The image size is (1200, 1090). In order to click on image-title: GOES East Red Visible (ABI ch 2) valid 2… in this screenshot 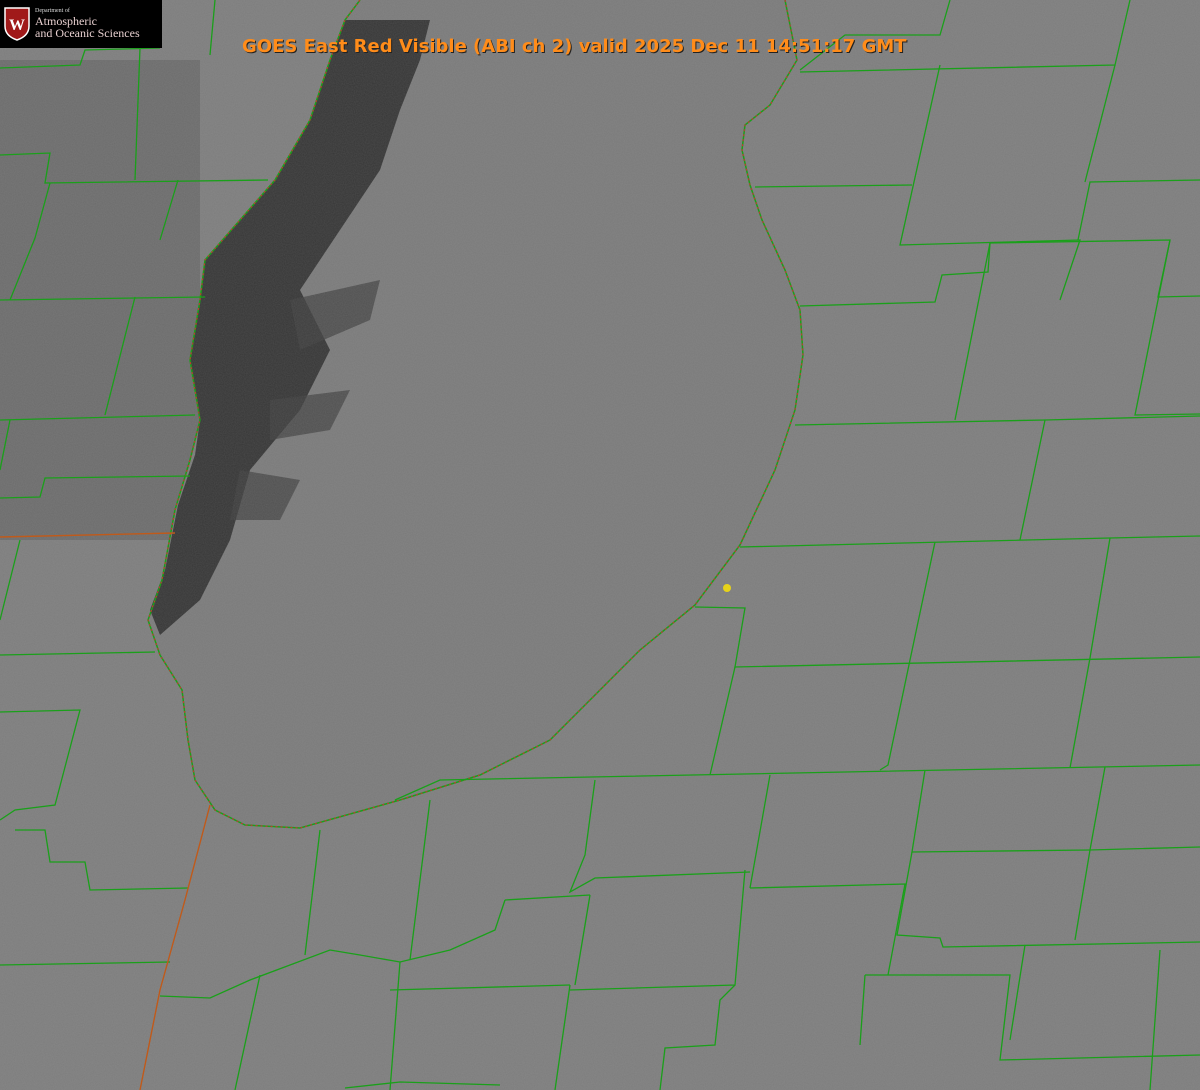, I will do `click(574, 46)`.